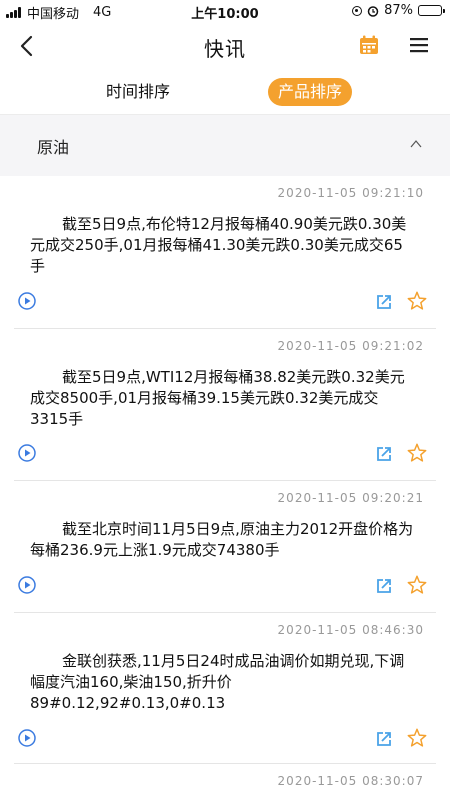 The image size is (450, 804). Describe the element at coordinates (431, 10) in the screenshot. I see `battery-icon` at that location.